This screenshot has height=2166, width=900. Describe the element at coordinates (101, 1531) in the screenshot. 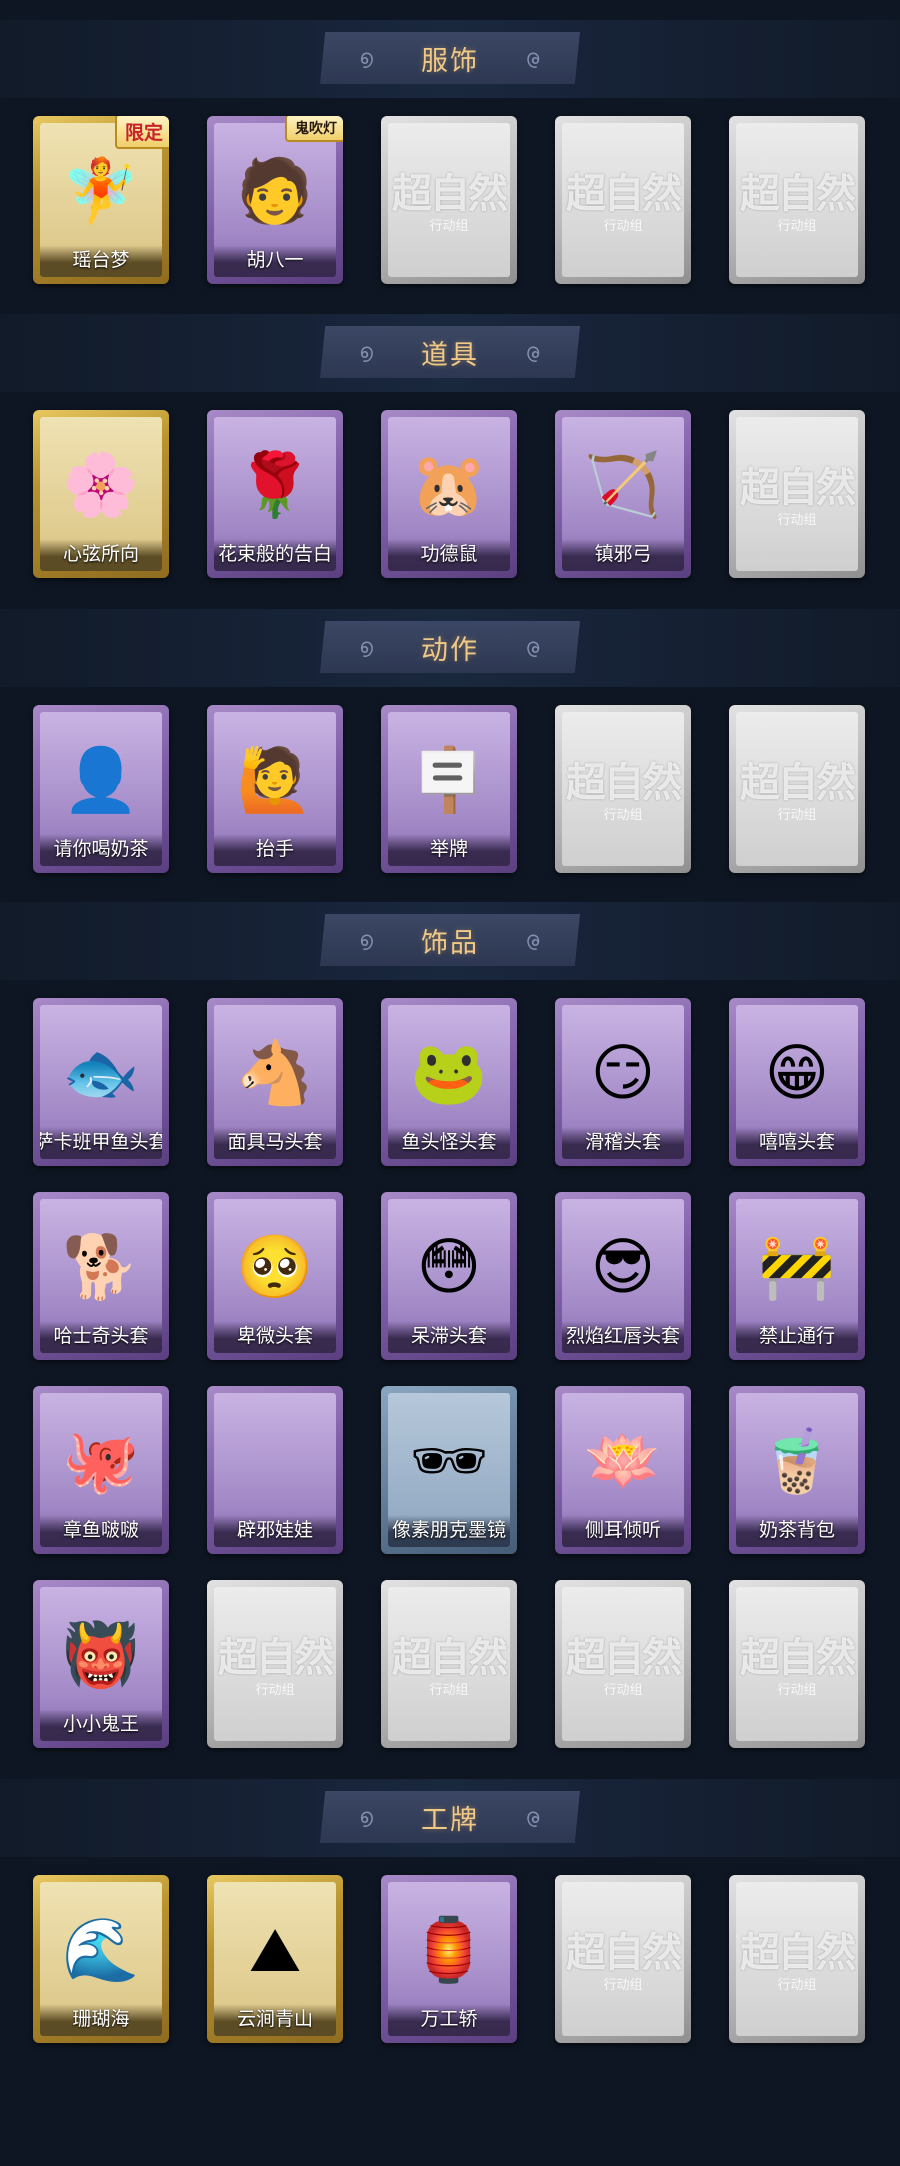

I see `card-label-strip: 章鱼啵啵` at that location.